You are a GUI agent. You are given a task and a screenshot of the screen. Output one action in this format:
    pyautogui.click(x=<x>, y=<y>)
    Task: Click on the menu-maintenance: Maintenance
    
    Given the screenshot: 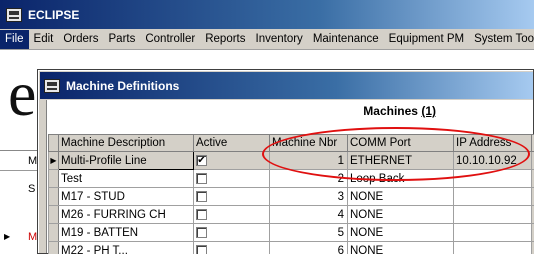 What is the action you would take?
    pyautogui.click(x=346, y=39)
    